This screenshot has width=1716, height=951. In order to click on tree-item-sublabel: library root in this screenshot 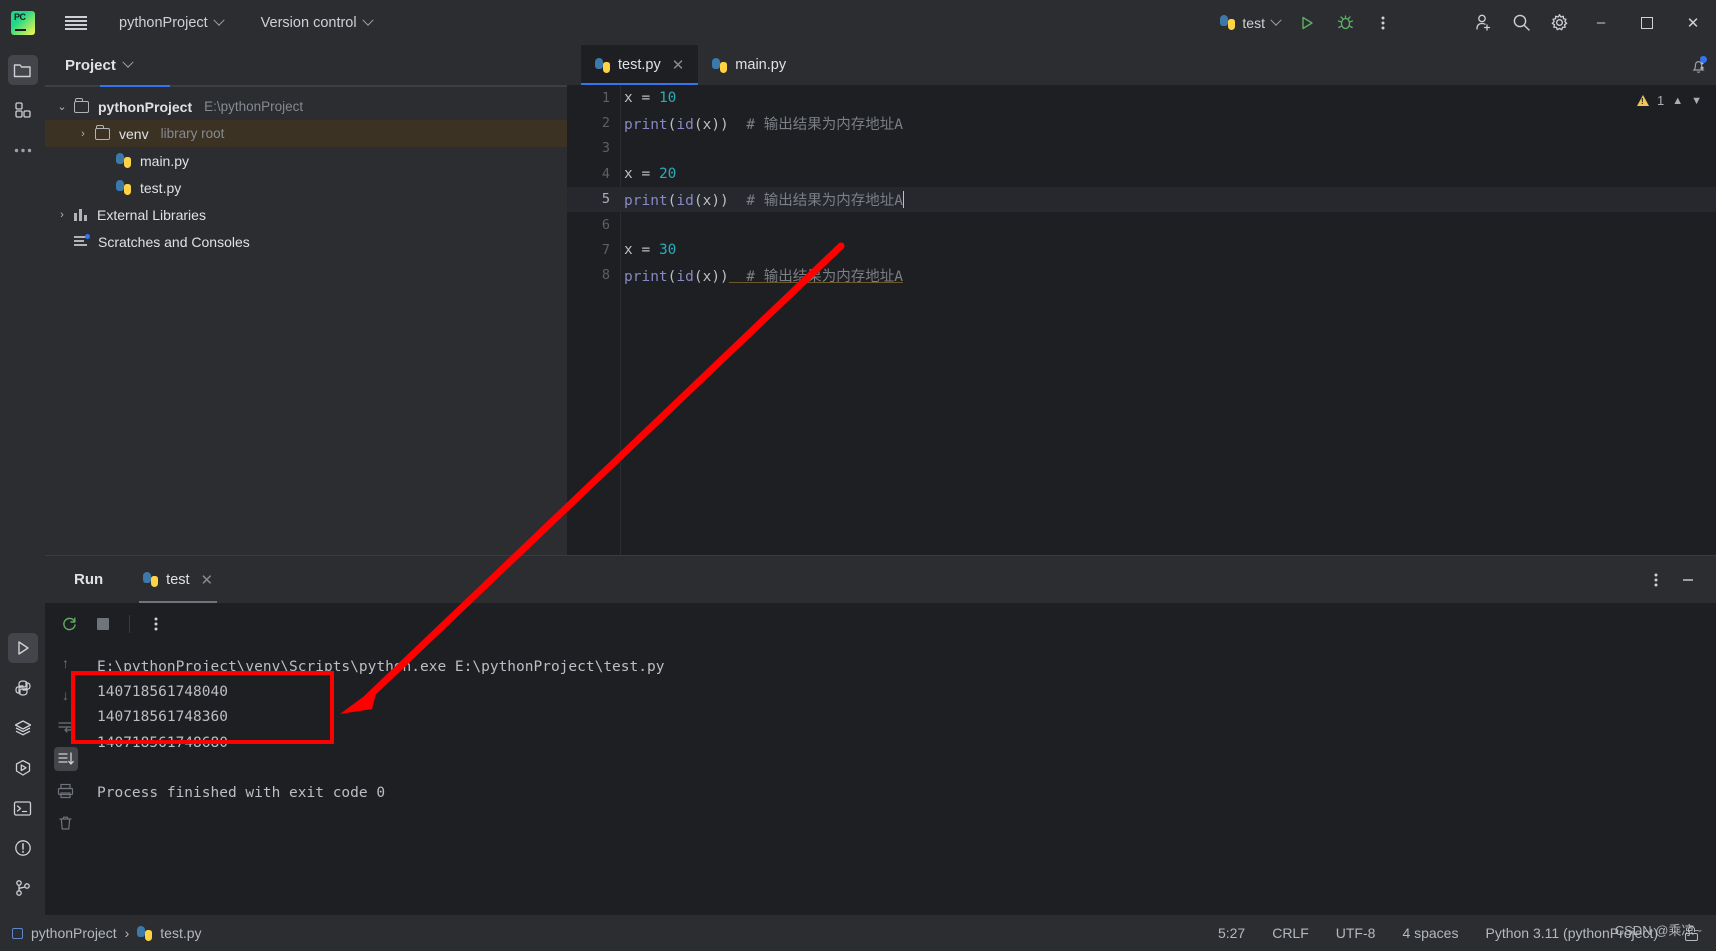, I will do `click(192, 133)`.